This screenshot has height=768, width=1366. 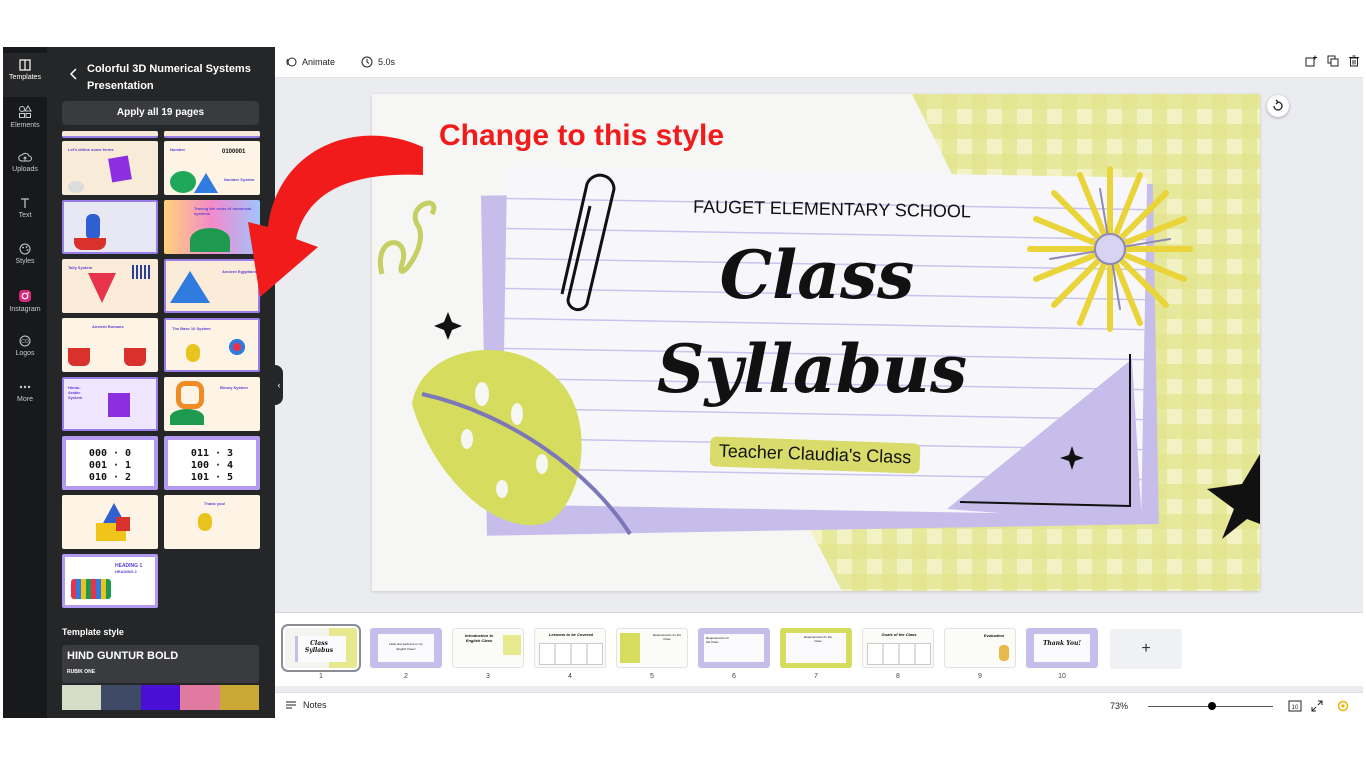 I want to click on rail-item-more: More, so click(x=25, y=397).